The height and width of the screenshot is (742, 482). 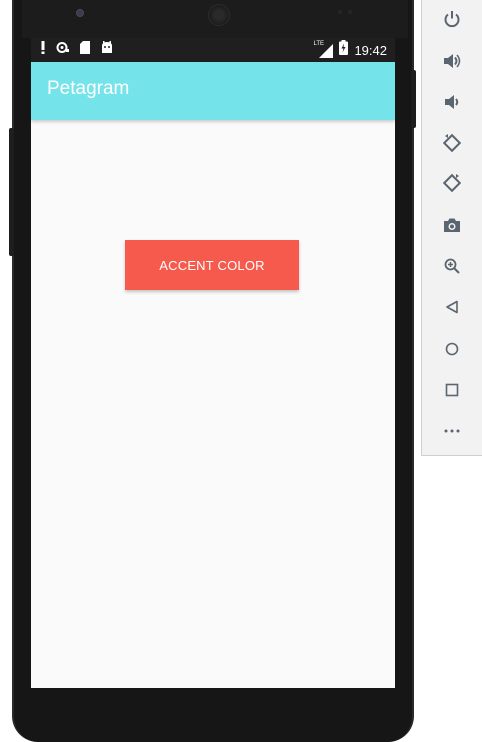 I want to click on volume-up-icon, so click(x=452, y=61).